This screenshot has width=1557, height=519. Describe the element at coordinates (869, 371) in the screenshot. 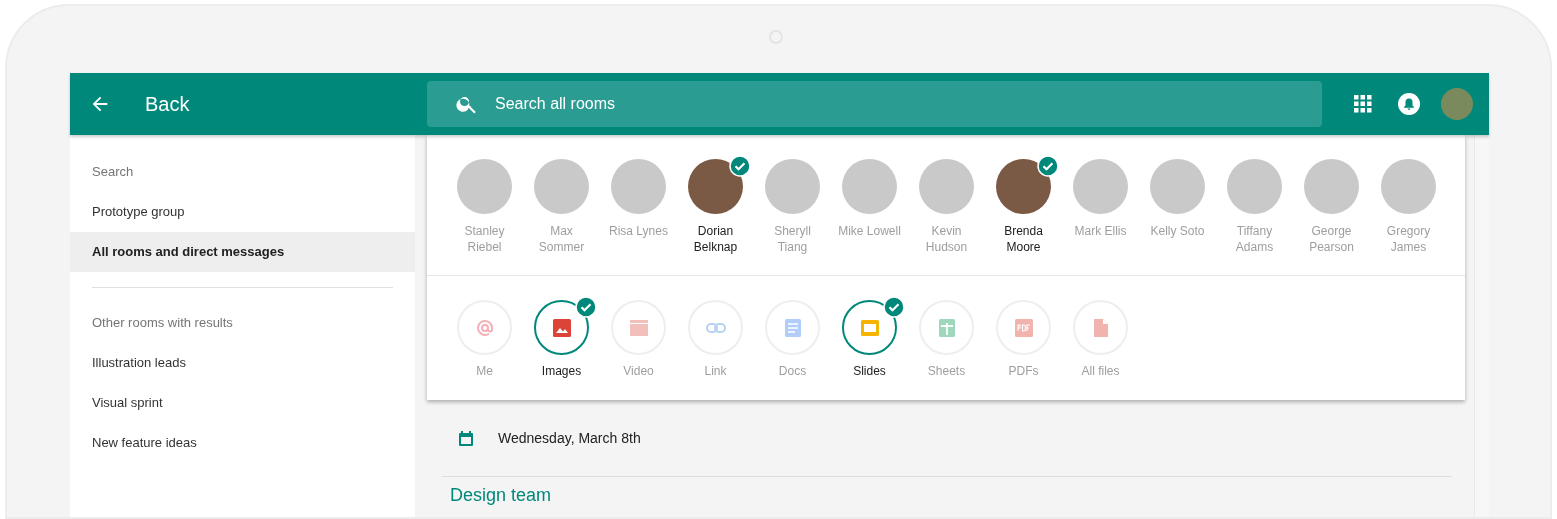

I see `filter-label: Slides` at that location.